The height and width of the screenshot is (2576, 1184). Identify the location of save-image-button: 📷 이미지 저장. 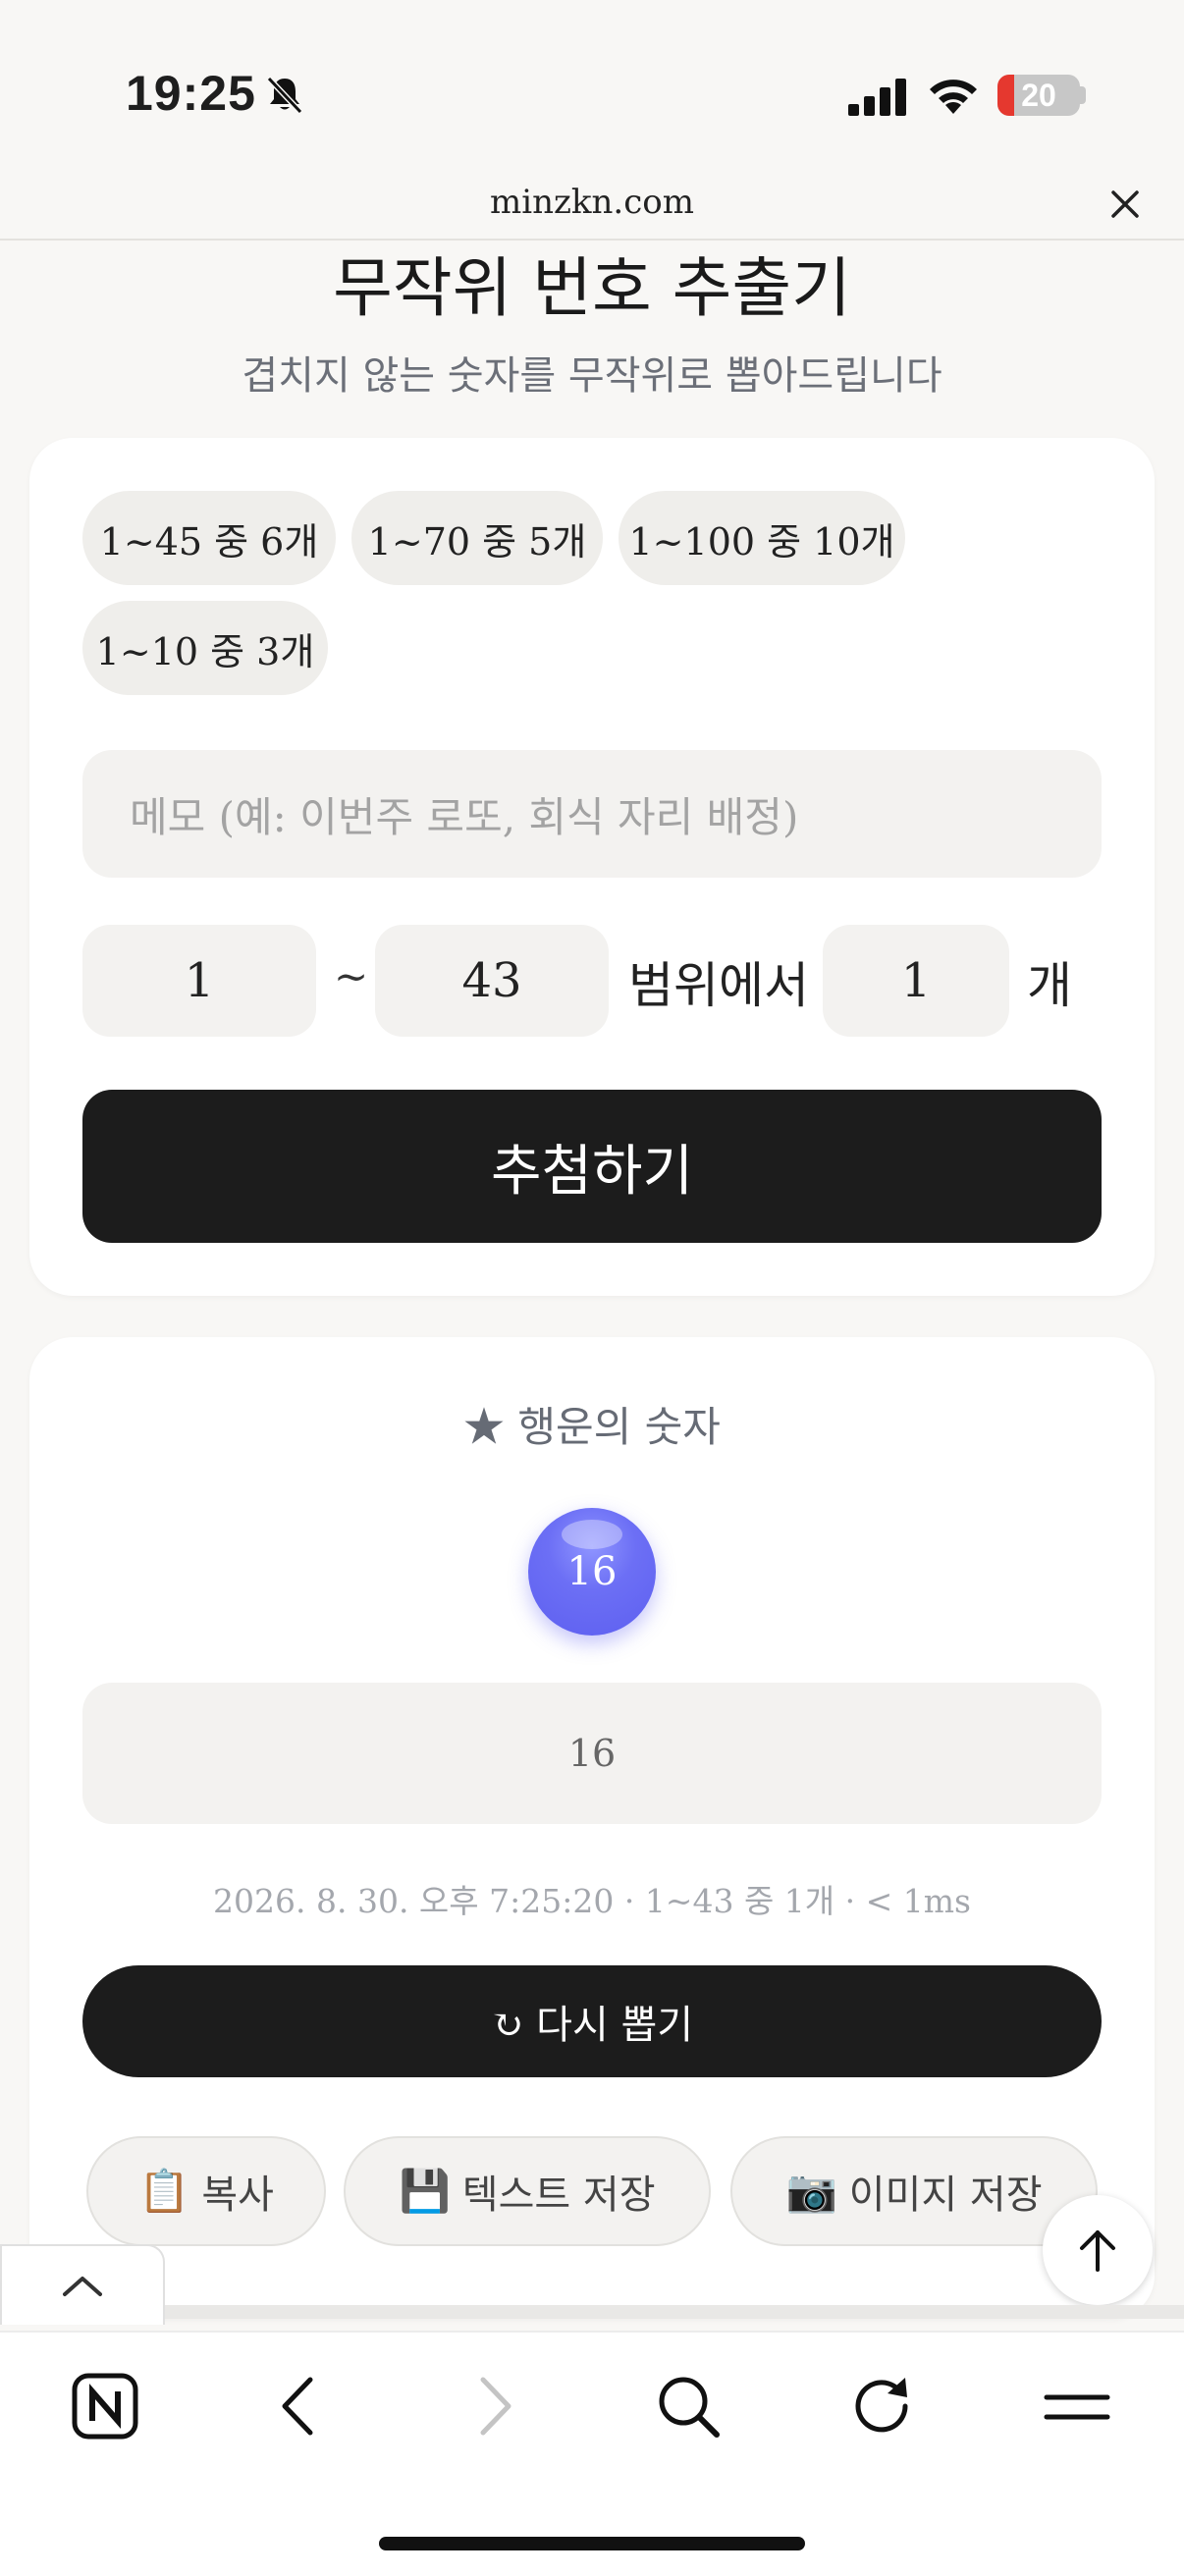
(914, 2191).